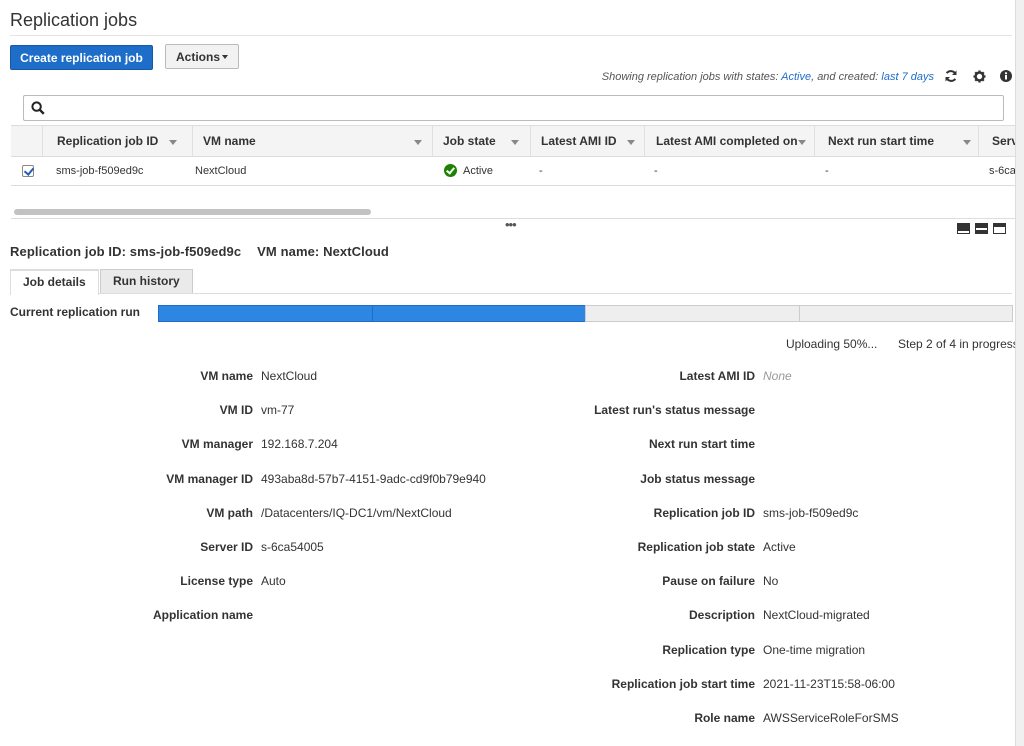 The height and width of the screenshot is (746, 1024). What do you see at coordinates (450, 170) in the screenshot?
I see `check-circle-icon` at bounding box center [450, 170].